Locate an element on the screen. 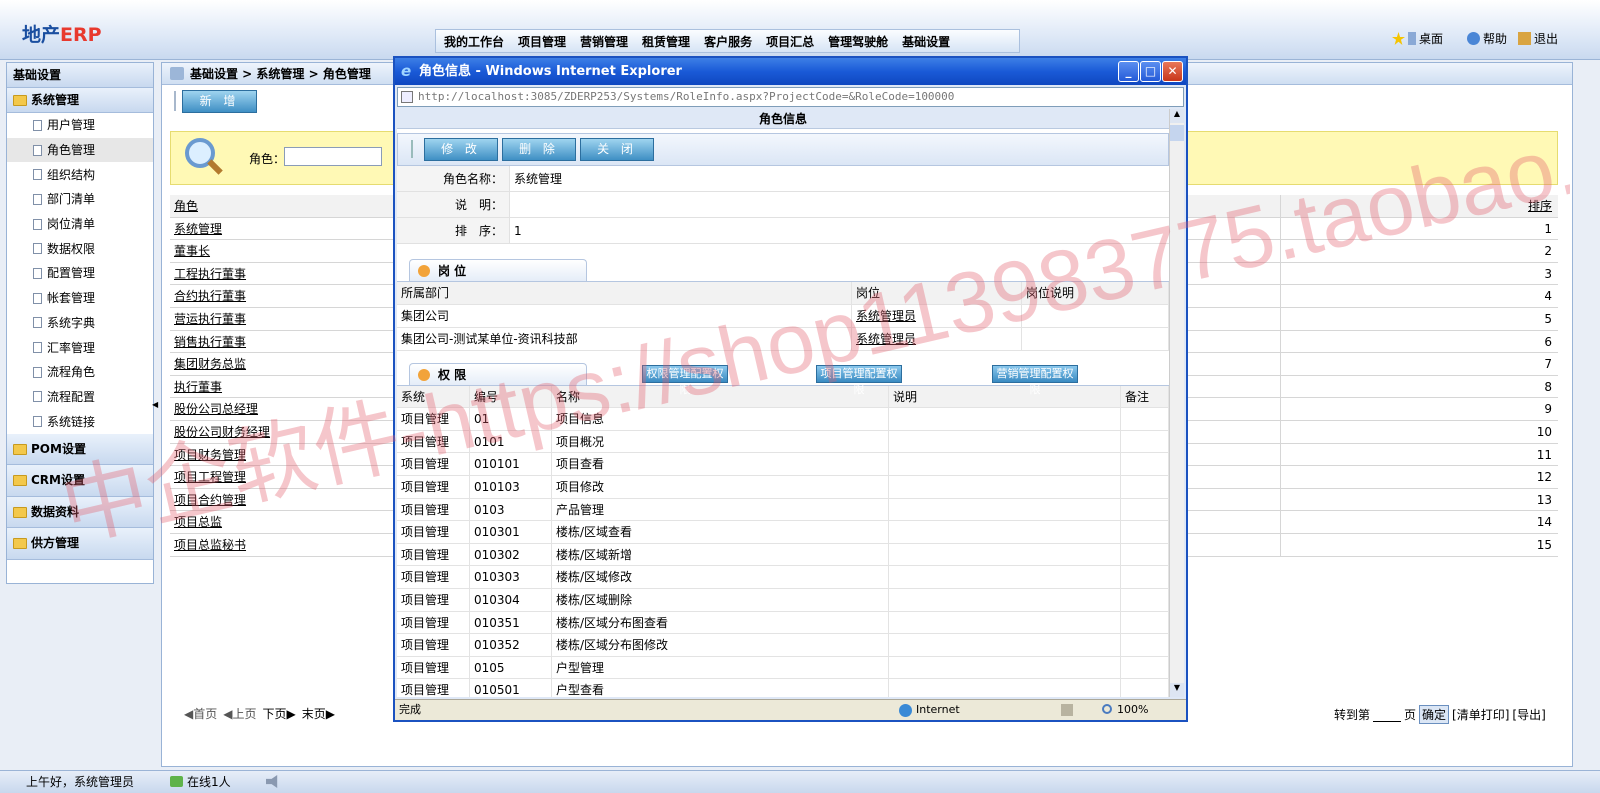  sidebar-item: 岗位清单 is located at coordinates (80, 224).